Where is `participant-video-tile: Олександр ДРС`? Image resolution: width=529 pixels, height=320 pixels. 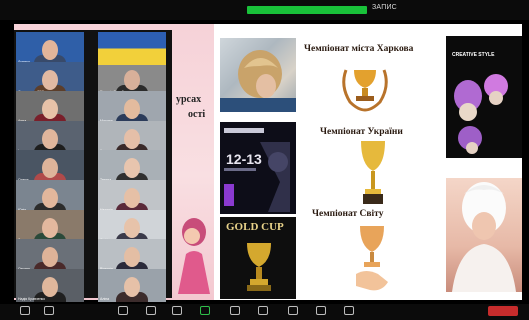 participant-video-tile: Олександр ДРС is located at coordinates (50, 78).